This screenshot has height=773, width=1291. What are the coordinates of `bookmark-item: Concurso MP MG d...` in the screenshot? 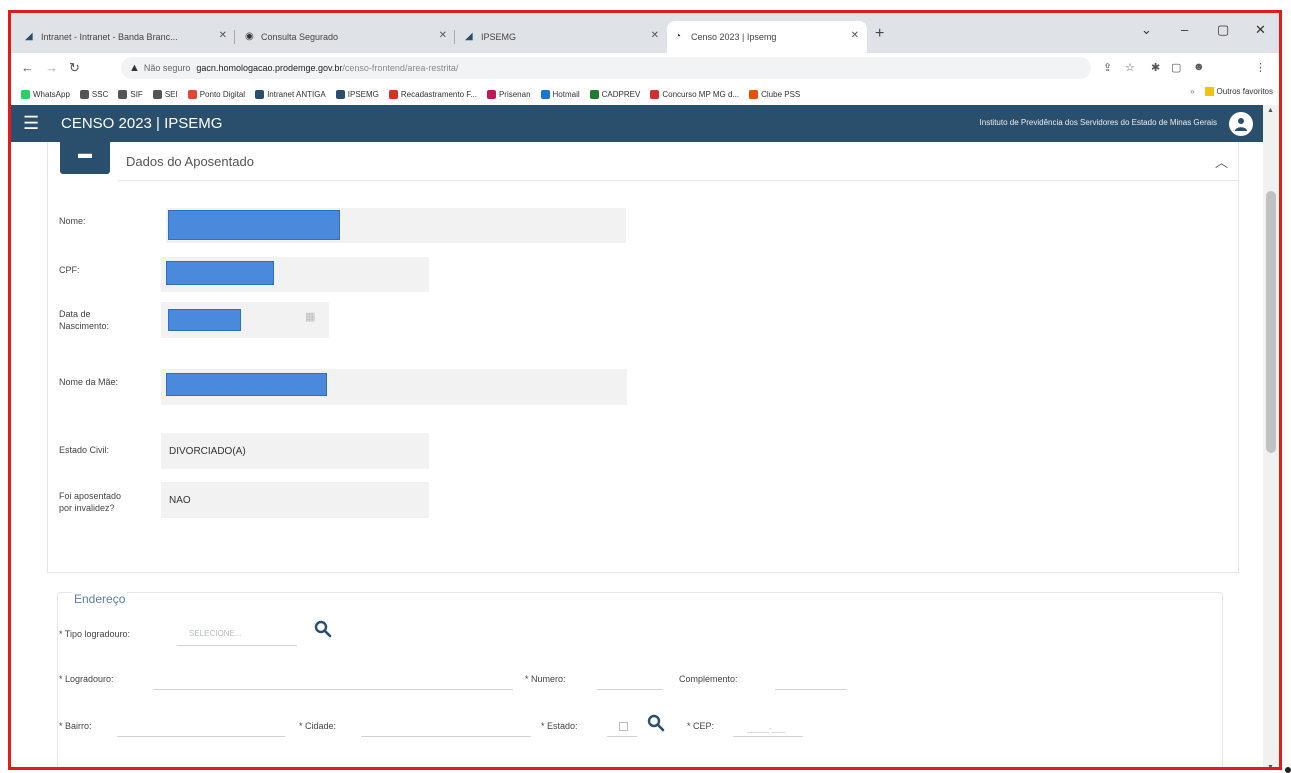 It's located at (695, 94).